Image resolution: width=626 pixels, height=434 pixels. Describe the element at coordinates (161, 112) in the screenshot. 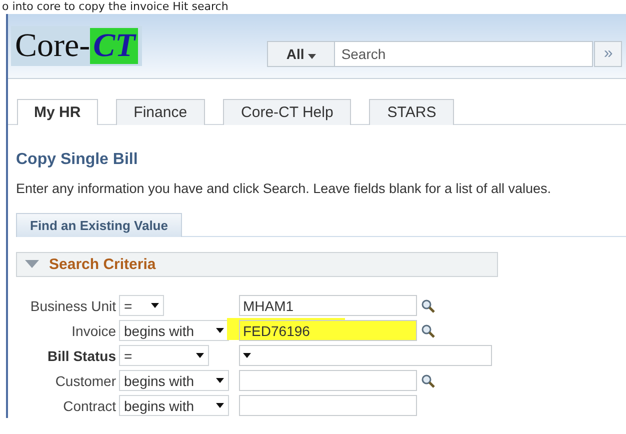

I see `nav-tab: Finance` at that location.